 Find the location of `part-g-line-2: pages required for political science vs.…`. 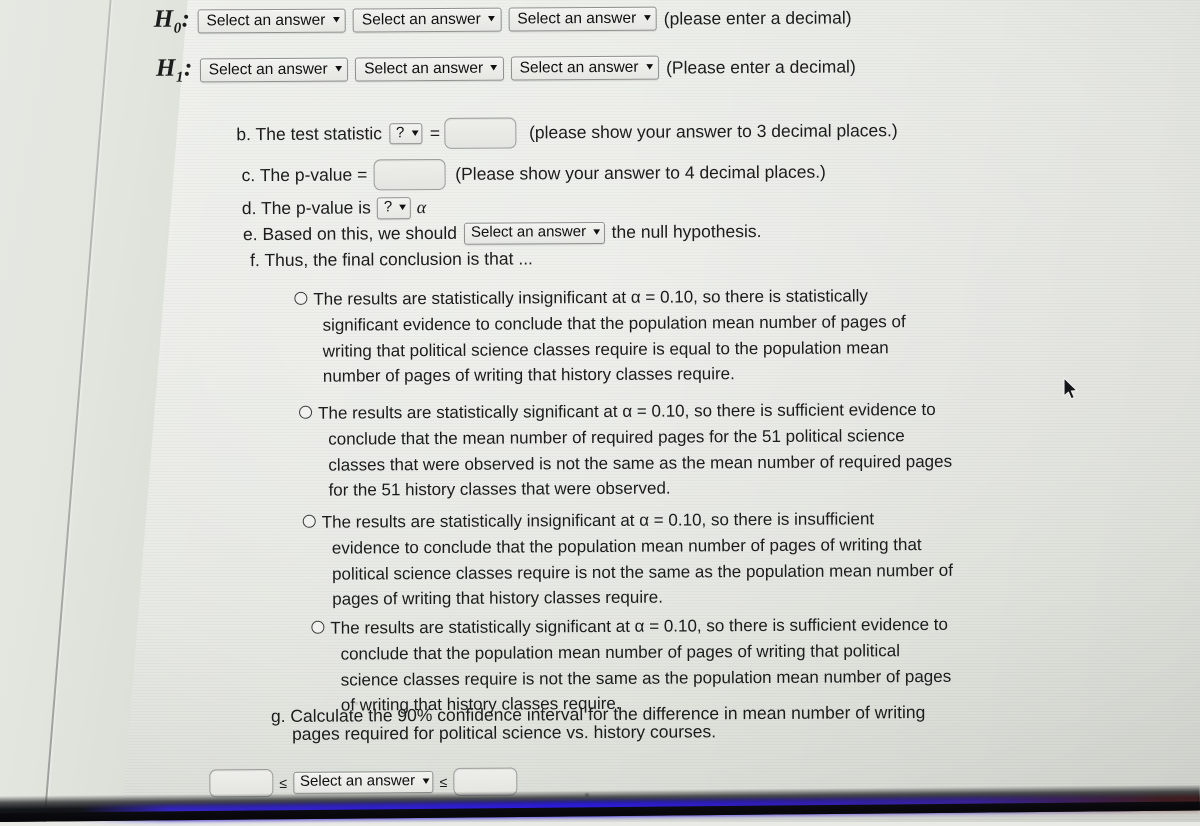

part-g-line-2: pages required for political science vs.… is located at coordinates (504, 732).